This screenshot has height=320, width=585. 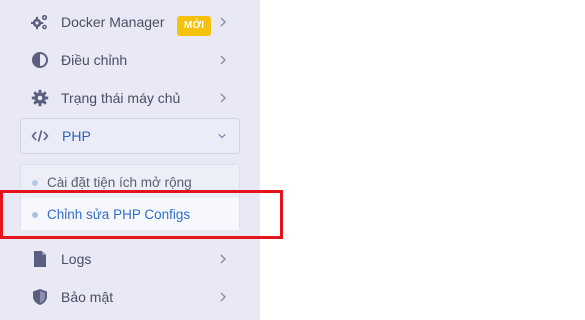 What do you see at coordinates (130, 259) in the screenshot?
I see `sidebar-item-logs: Logs` at bounding box center [130, 259].